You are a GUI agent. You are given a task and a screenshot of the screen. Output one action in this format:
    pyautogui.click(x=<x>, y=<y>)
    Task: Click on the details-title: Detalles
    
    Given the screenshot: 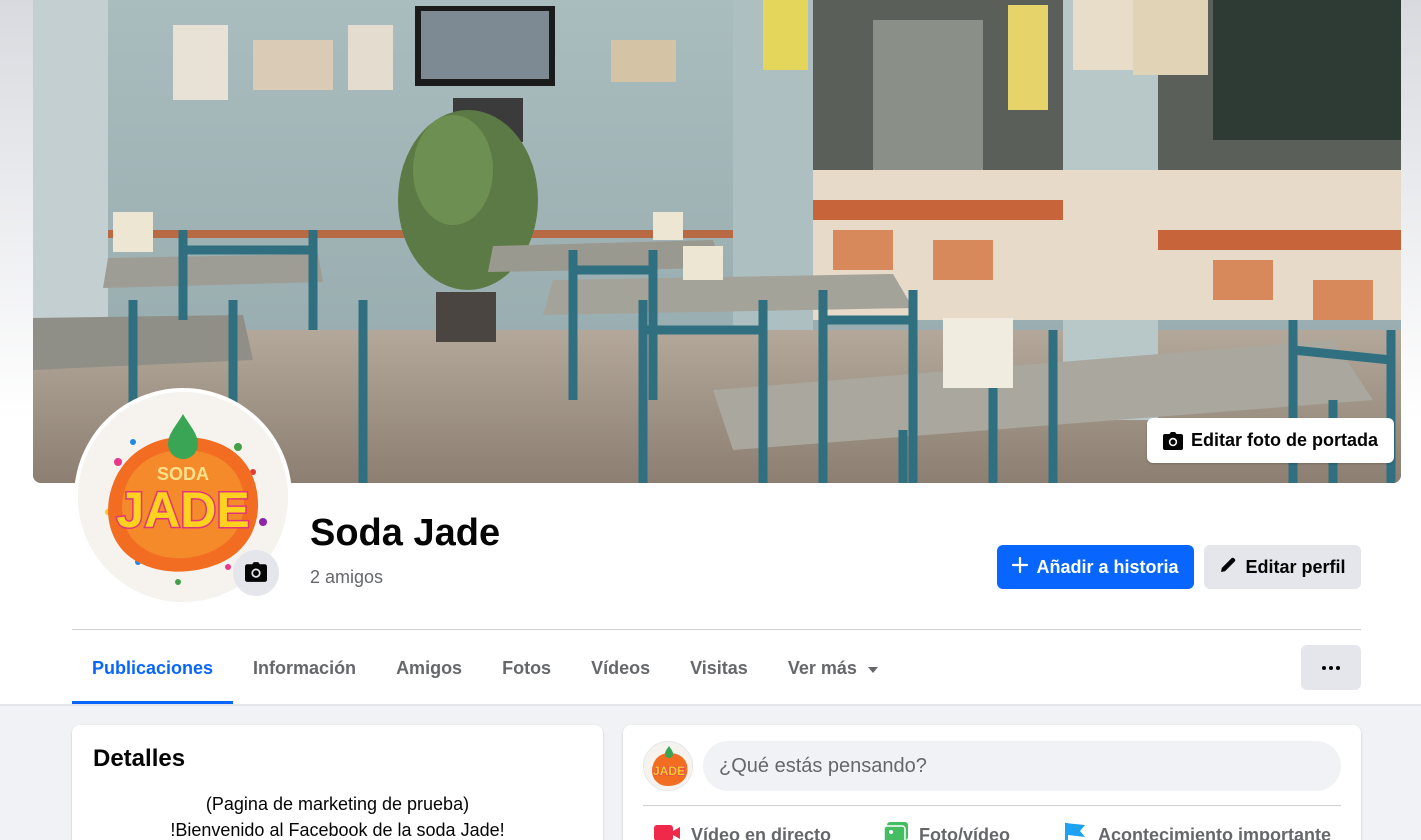 What is the action you would take?
    pyautogui.click(x=139, y=758)
    